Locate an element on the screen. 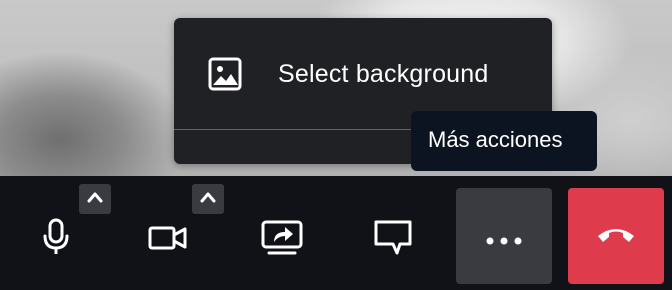 This screenshot has width=672, height=290. more-dots-icon is located at coordinates (504, 241).